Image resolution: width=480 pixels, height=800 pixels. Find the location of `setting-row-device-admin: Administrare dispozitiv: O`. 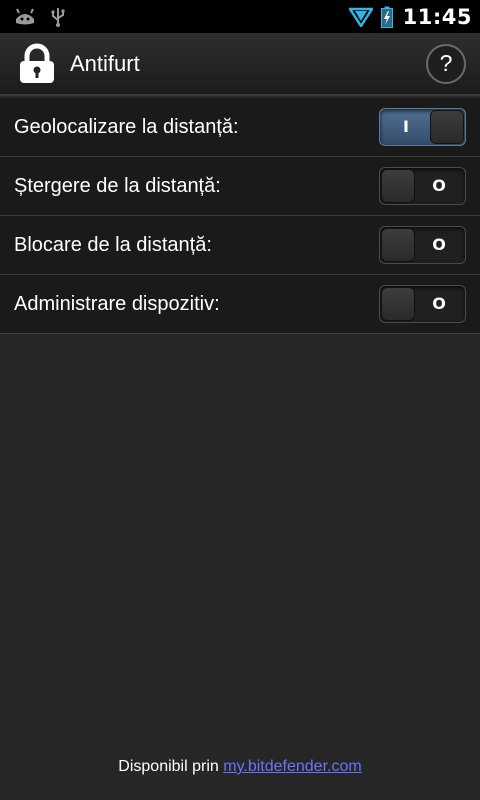

setting-row-device-admin: Administrare dispozitiv: O is located at coordinates (240, 304).